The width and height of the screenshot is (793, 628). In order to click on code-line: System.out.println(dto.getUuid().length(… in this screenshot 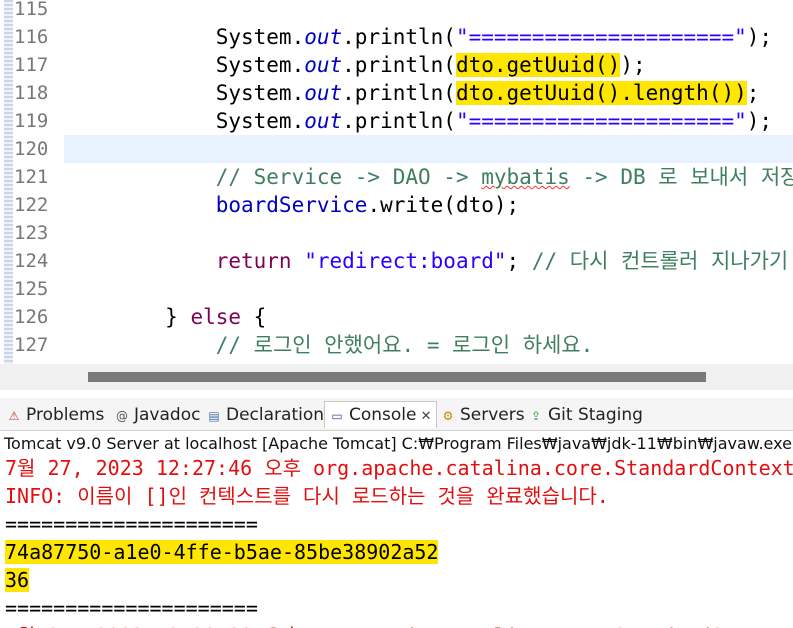, I will do `click(411, 93)`.